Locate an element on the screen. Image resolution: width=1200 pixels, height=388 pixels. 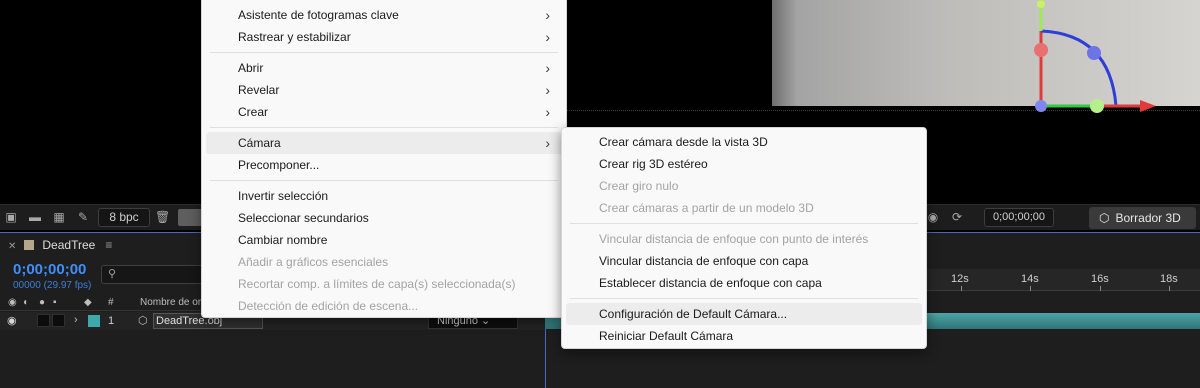
bit-depth-button: 8 bpc is located at coordinates (124, 217).